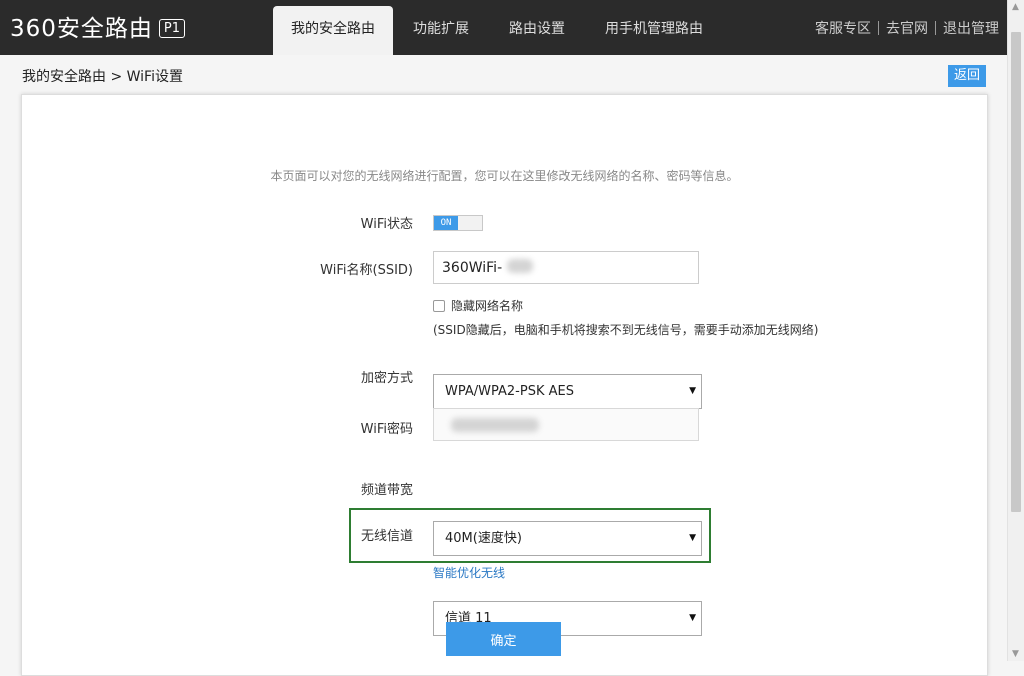  Describe the element at coordinates (503, 639) in the screenshot. I see `confirm-button: 确定` at that location.